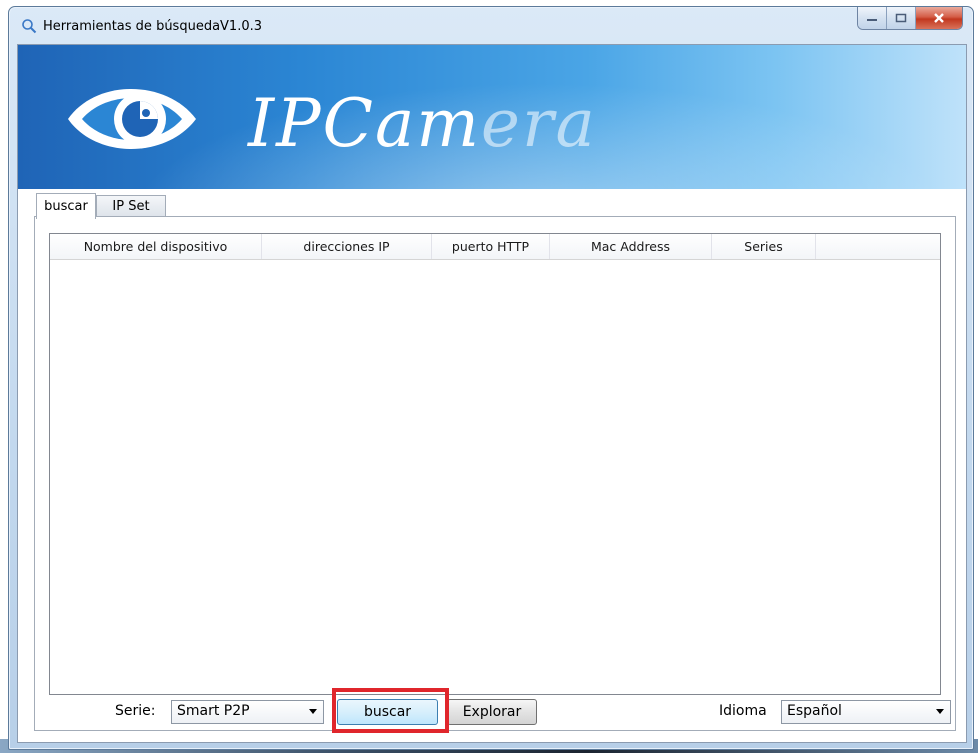 This screenshot has height=753, width=978. I want to click on close-icon, so click(939, 18).